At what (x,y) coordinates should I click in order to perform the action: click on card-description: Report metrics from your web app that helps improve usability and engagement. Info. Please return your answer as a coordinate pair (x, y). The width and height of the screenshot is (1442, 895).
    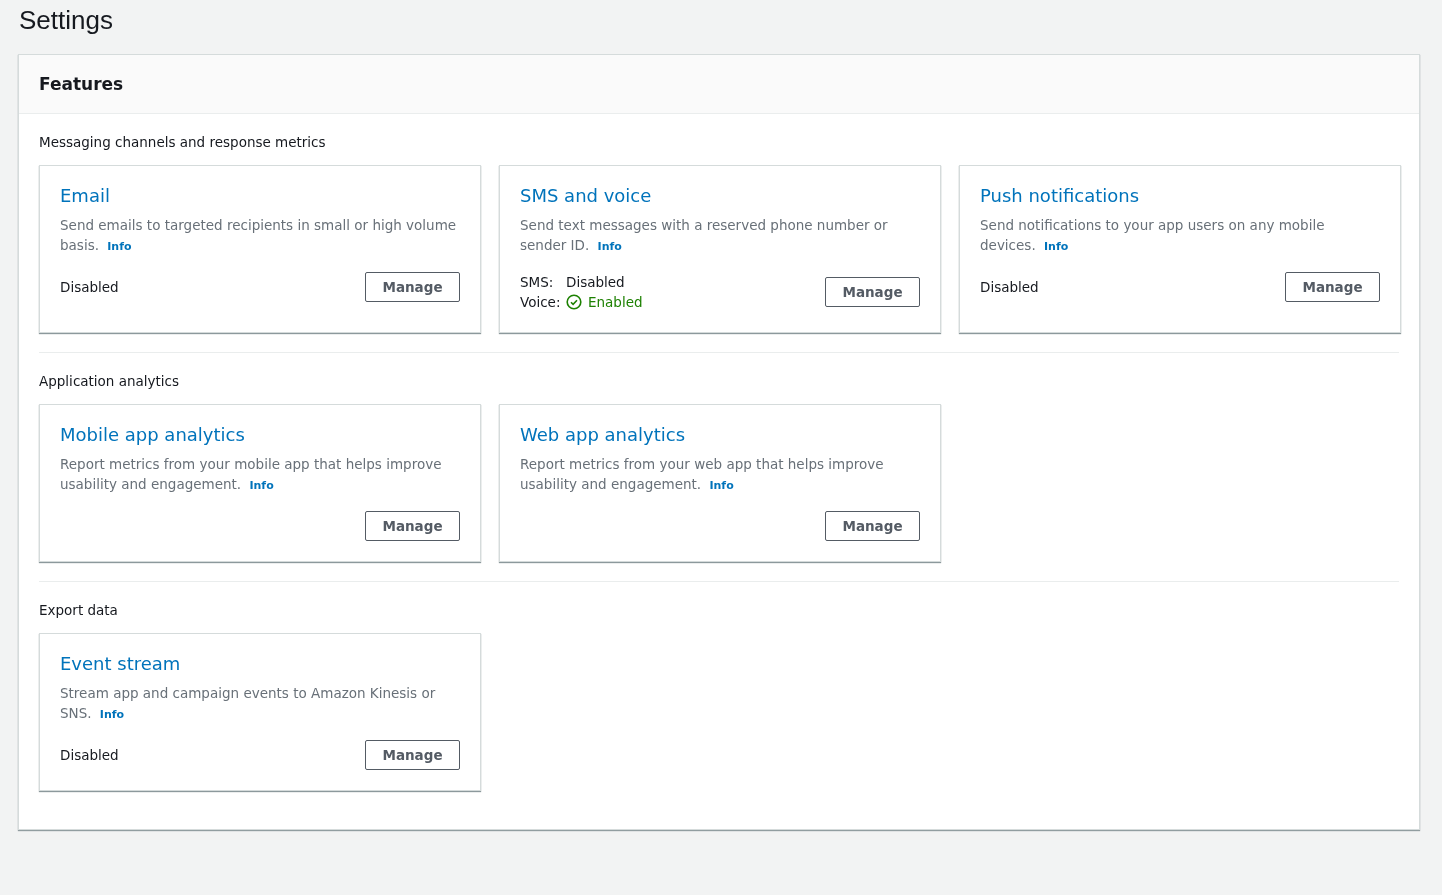
    Looking at the image, I should click on (702, 474).